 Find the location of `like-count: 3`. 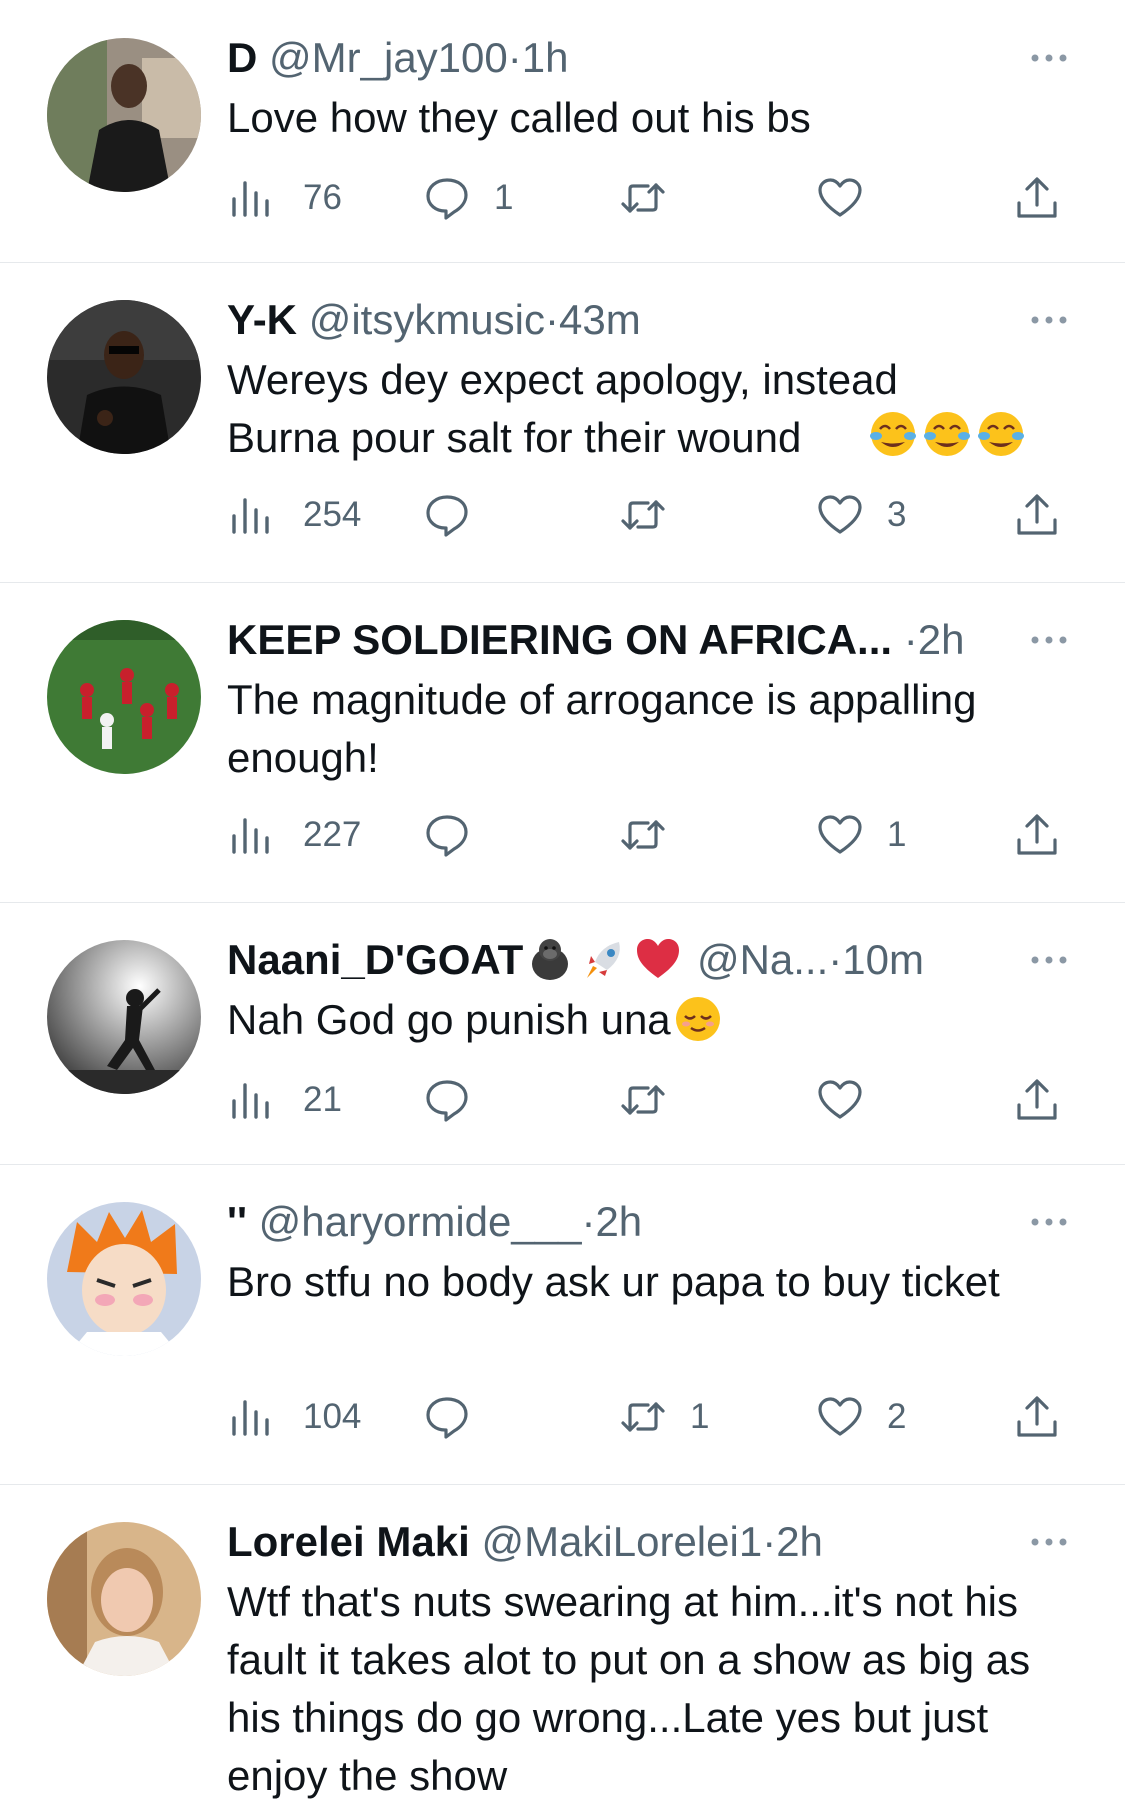

like-count: 3 is located at coordinates (897, 514).